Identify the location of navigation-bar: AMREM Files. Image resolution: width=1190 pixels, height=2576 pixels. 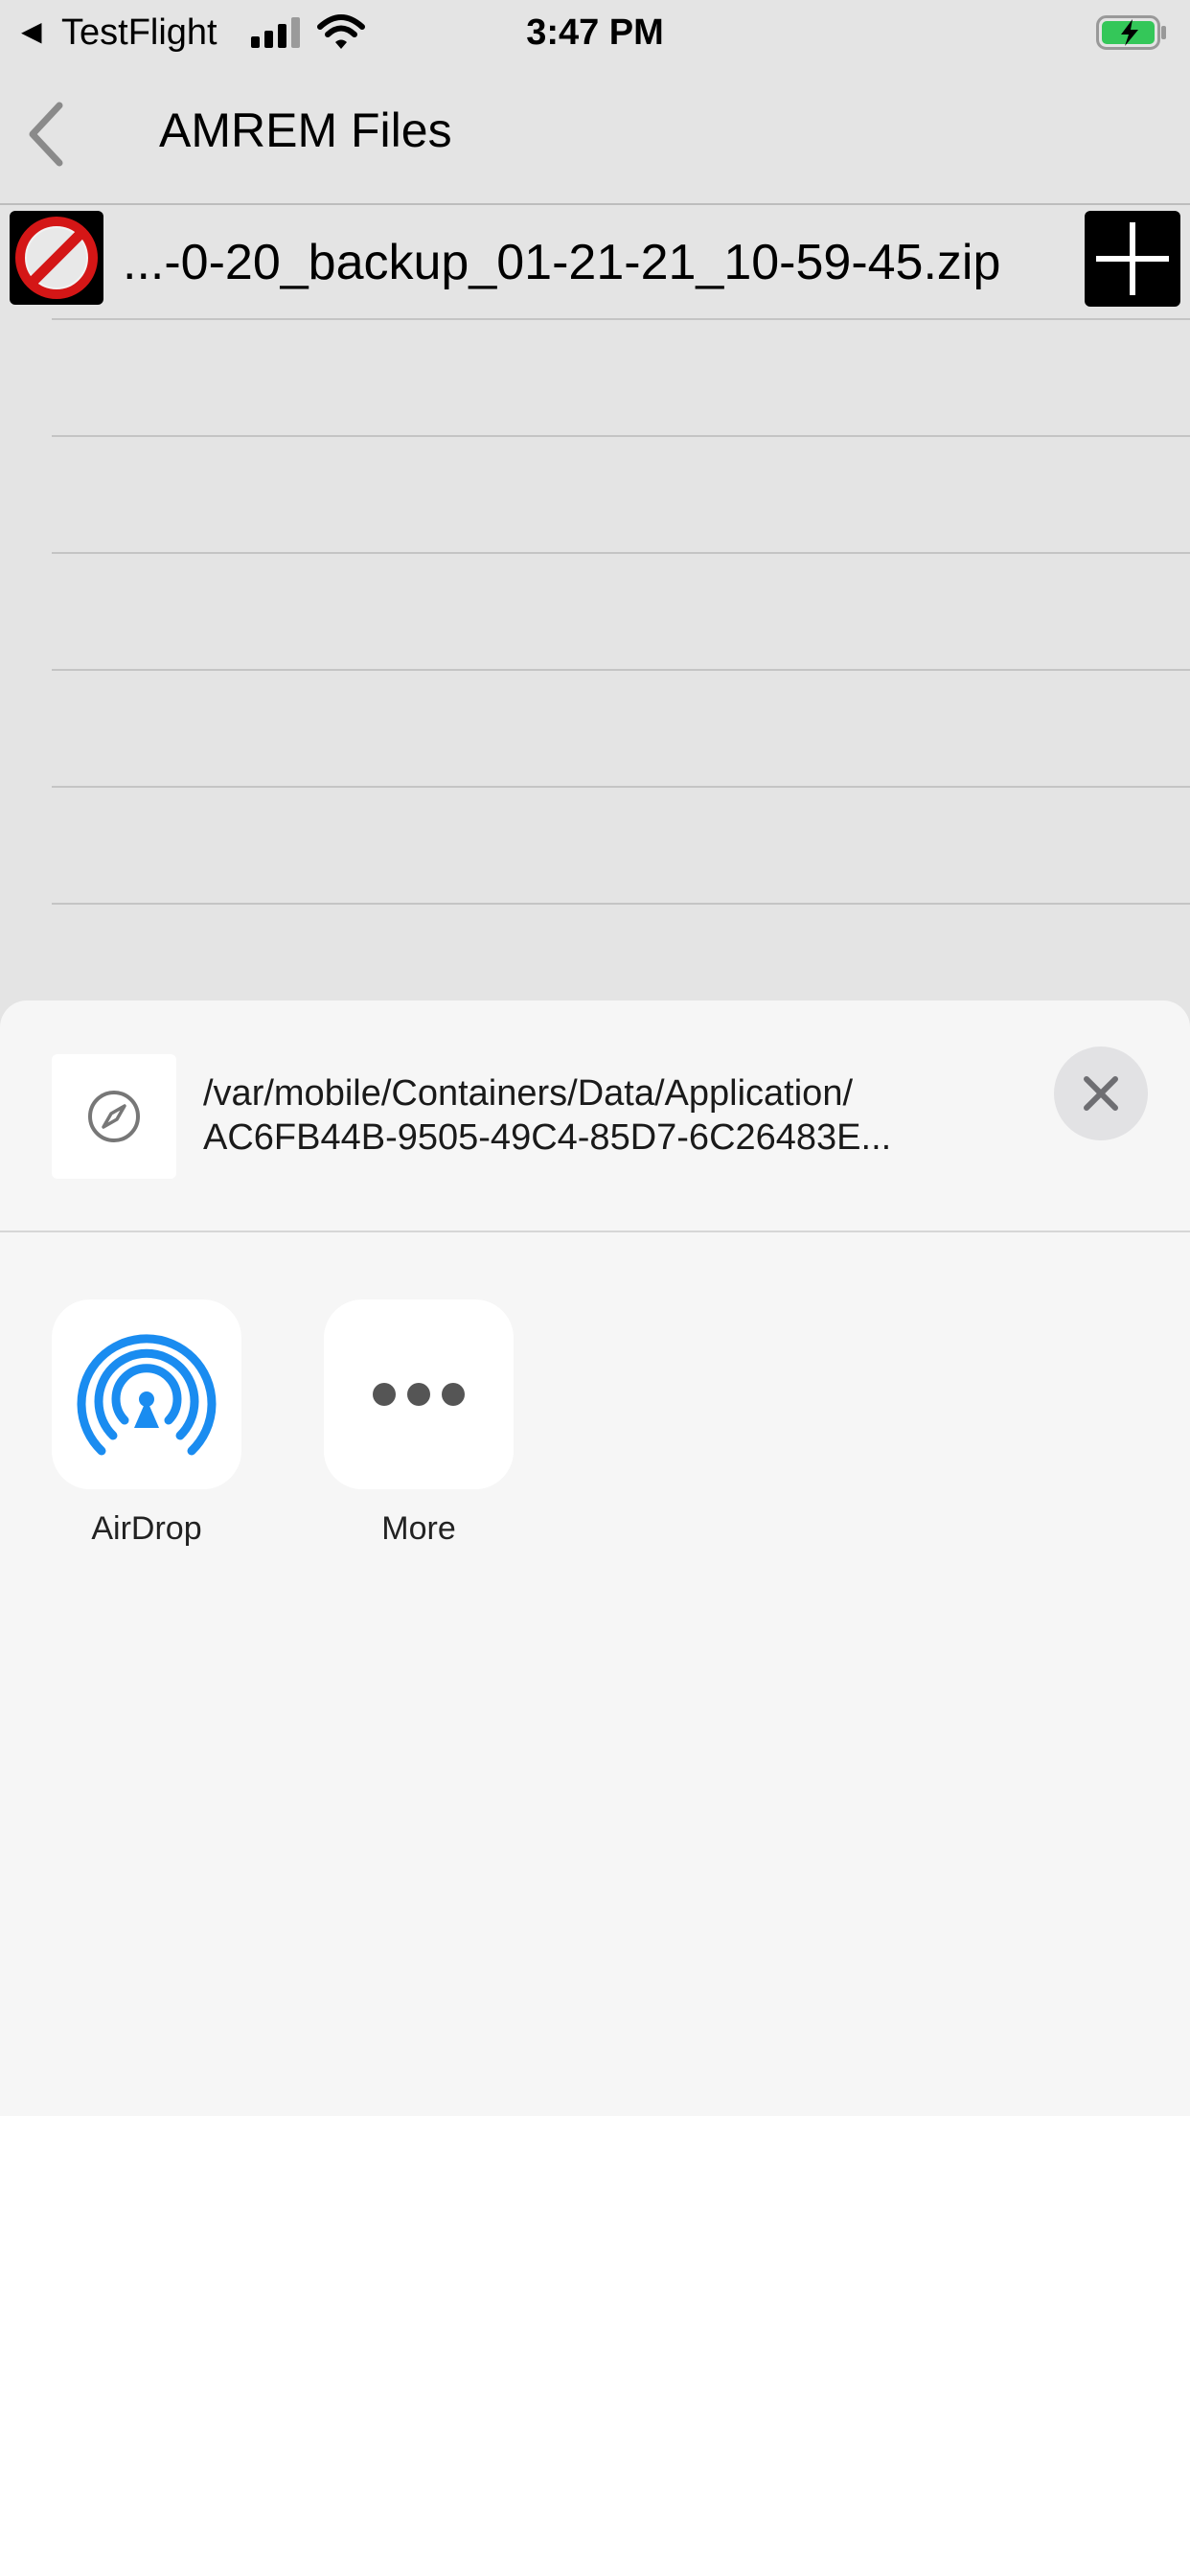
(595, 134).